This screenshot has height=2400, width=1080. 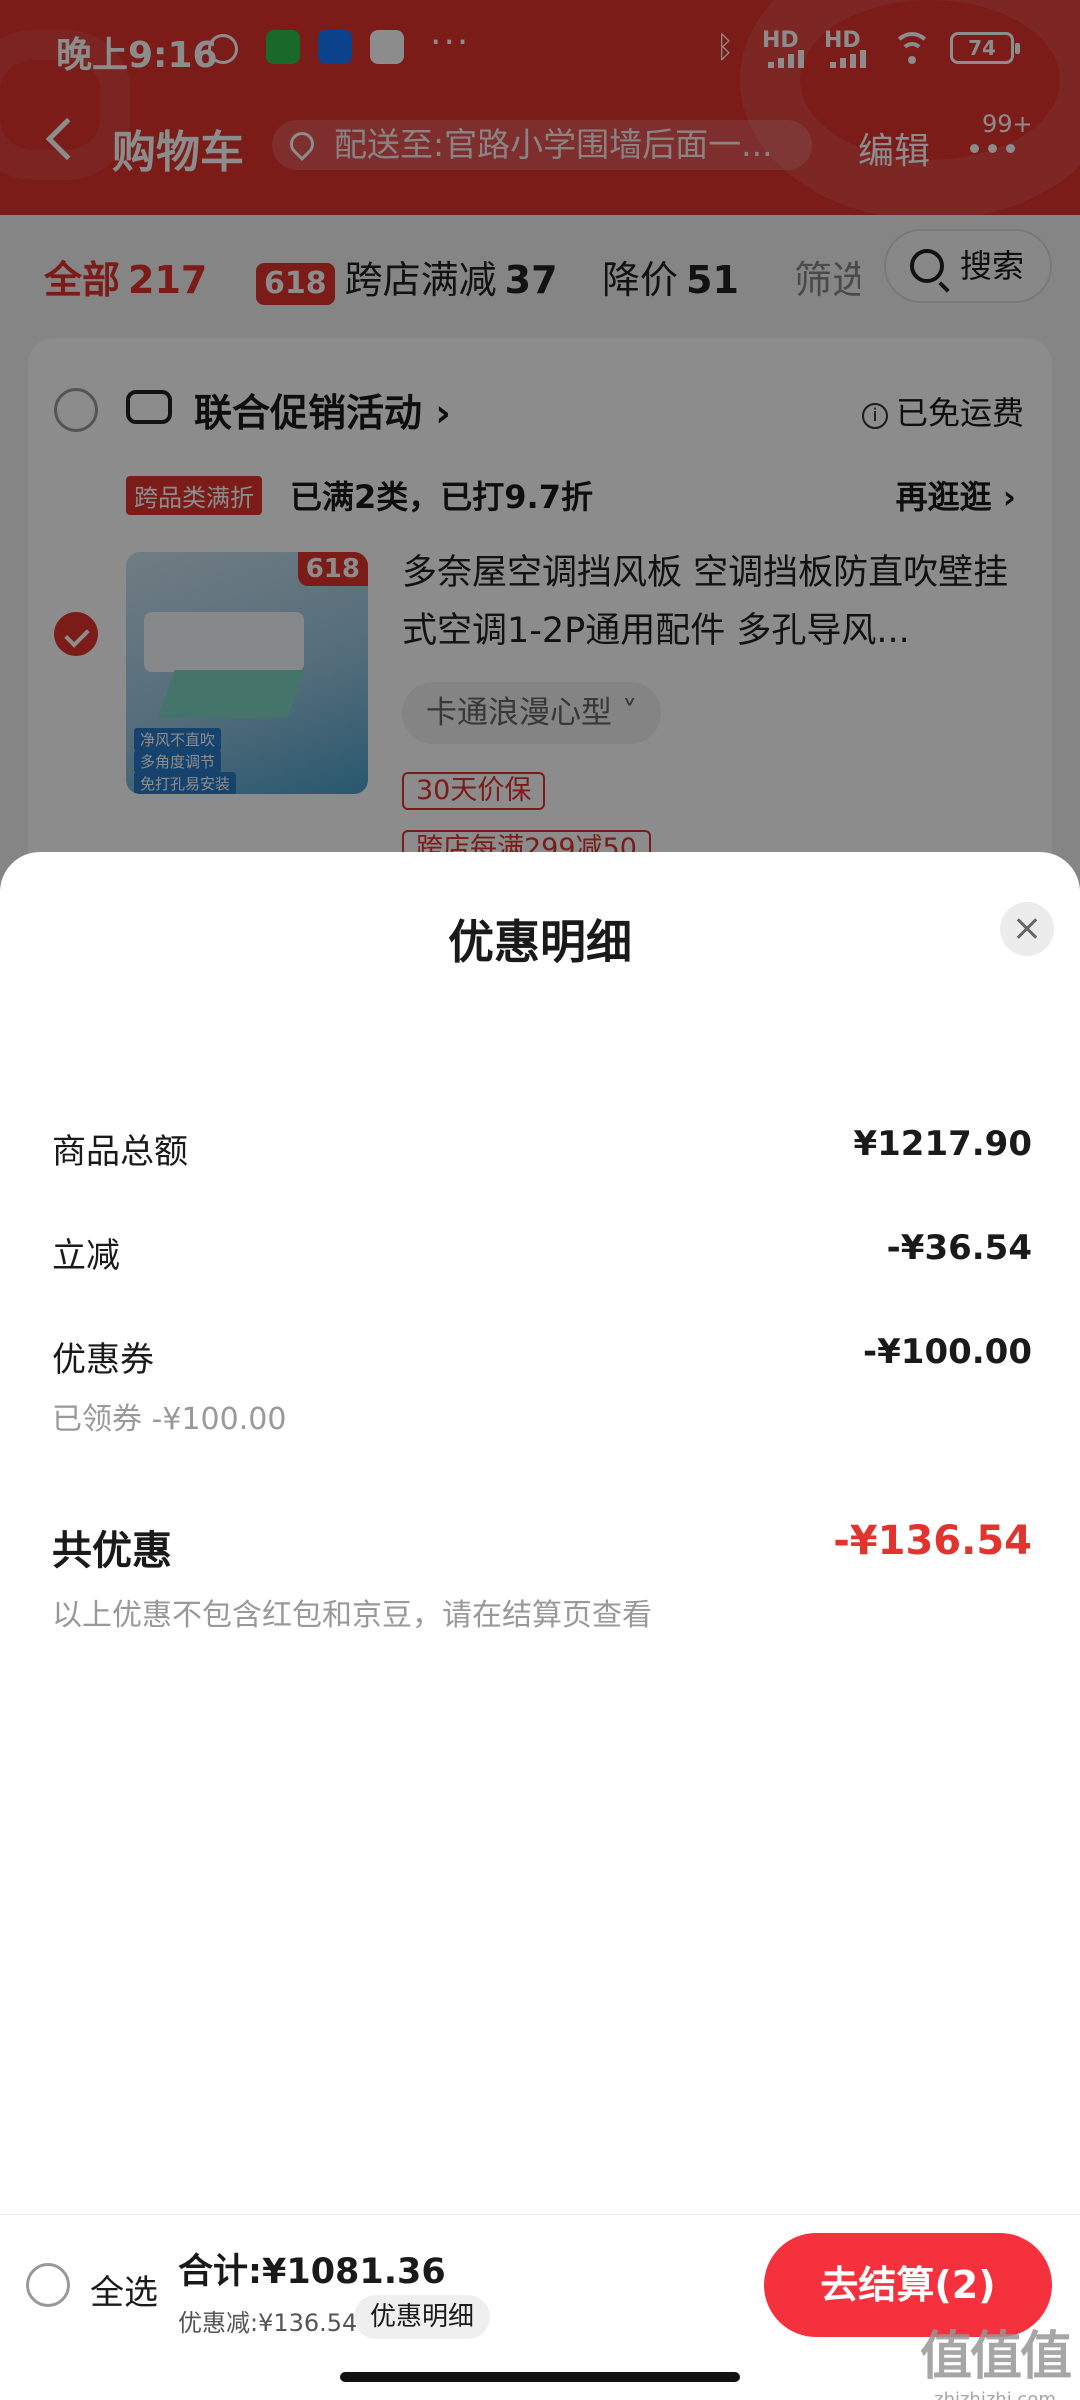 What do you see at coordinates (959, 1248) in the screenshot?
I see `row-value: -¥36.54` at bounding box center [959, 1248].